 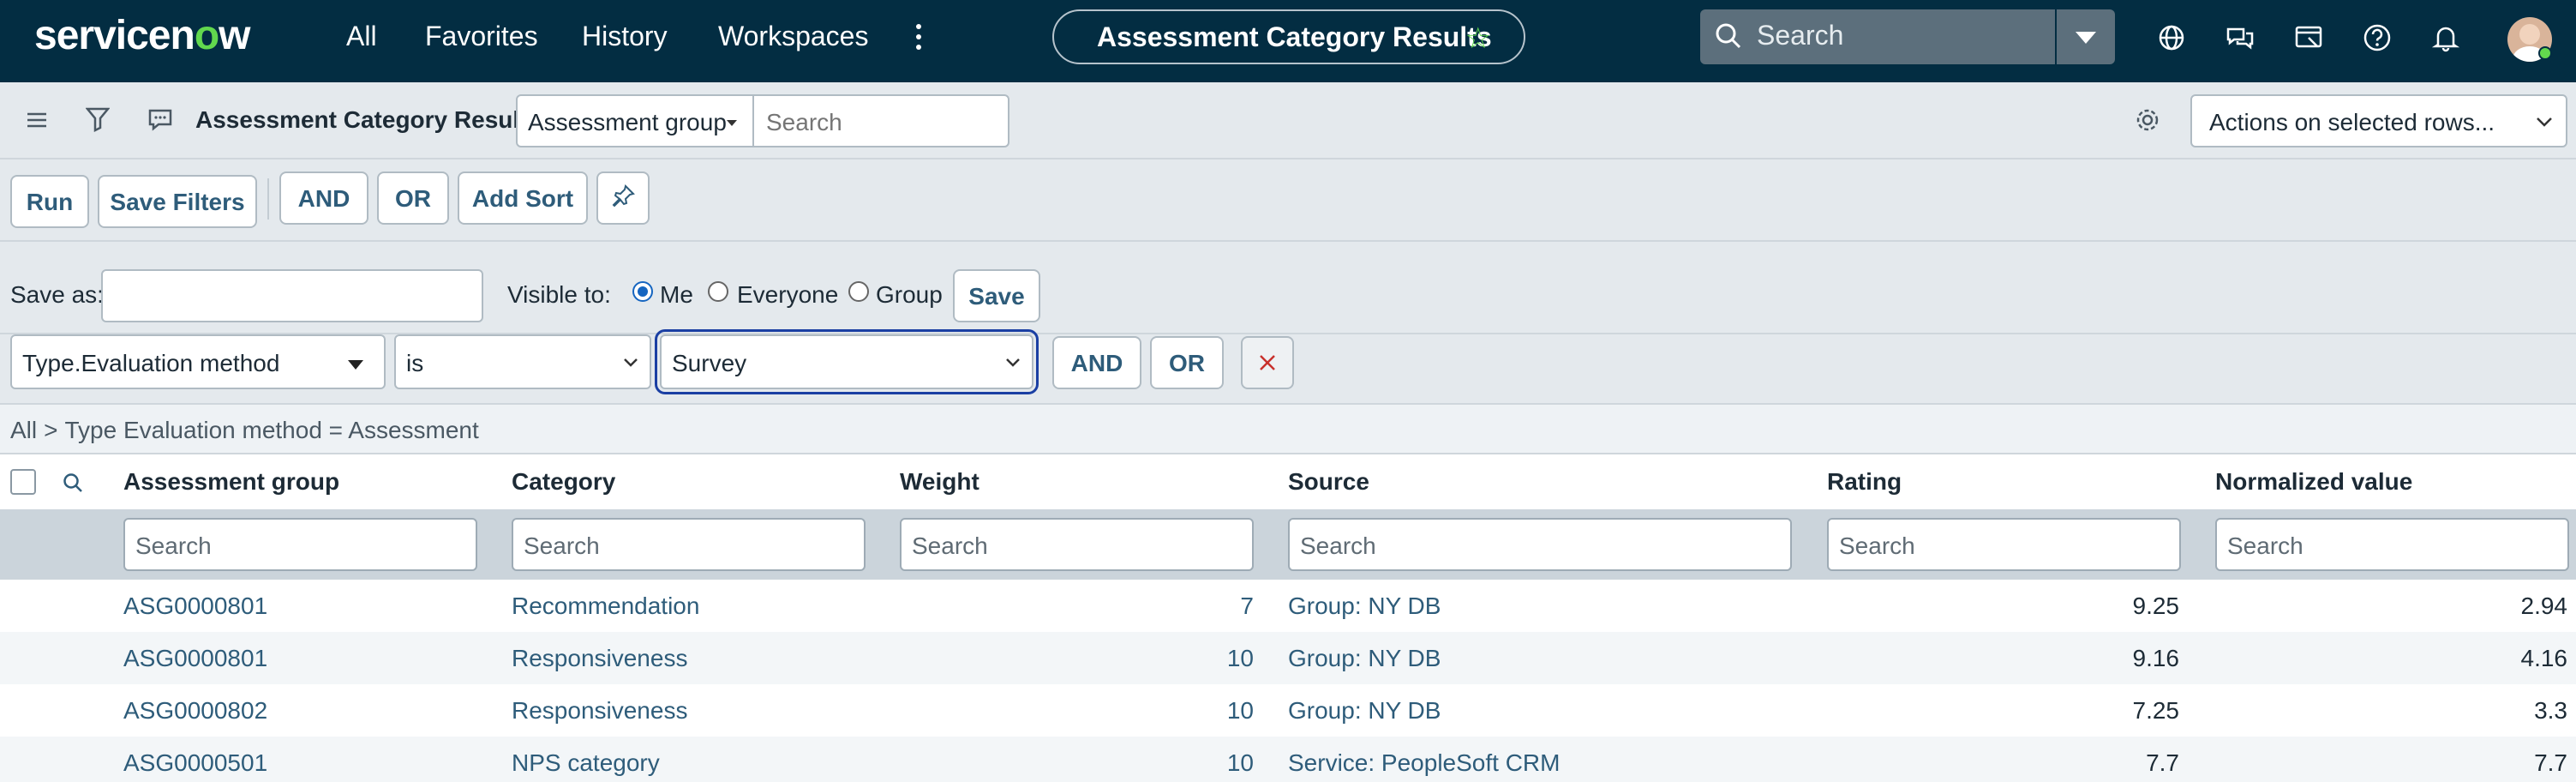 What do you see at coordinates (1288, 429) in the screenshot?
I see `breadcrumb: All > Type Evaluation method = Assessment` at bounding box center [1288, 429].